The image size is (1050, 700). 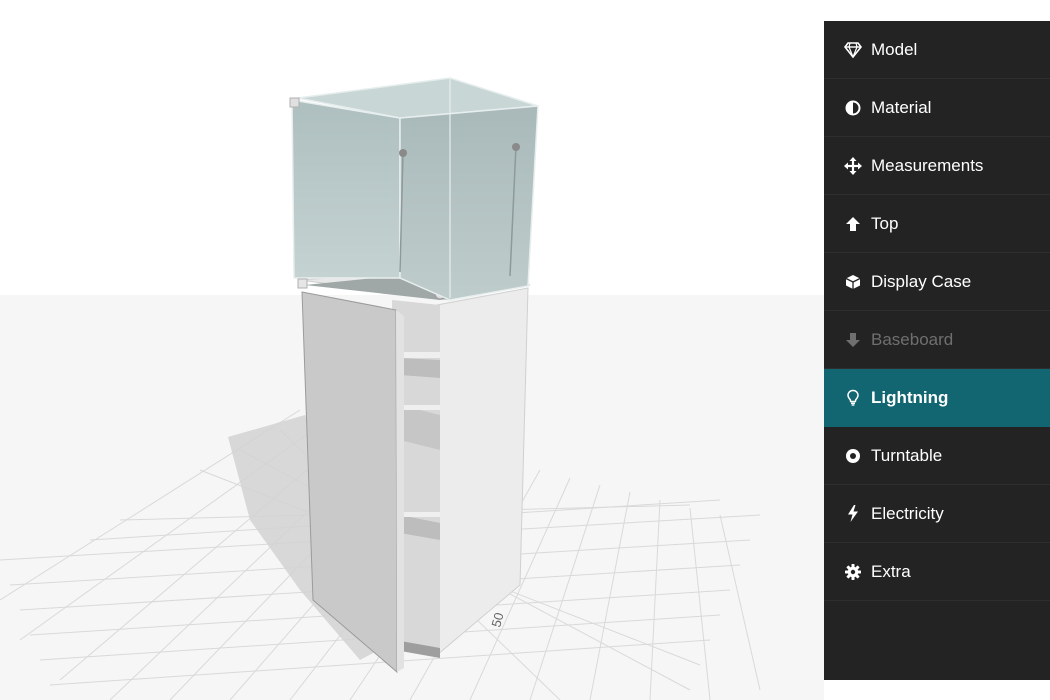 I want to click on menu-item-turntable: Turntable, so click(x=937, y=456).